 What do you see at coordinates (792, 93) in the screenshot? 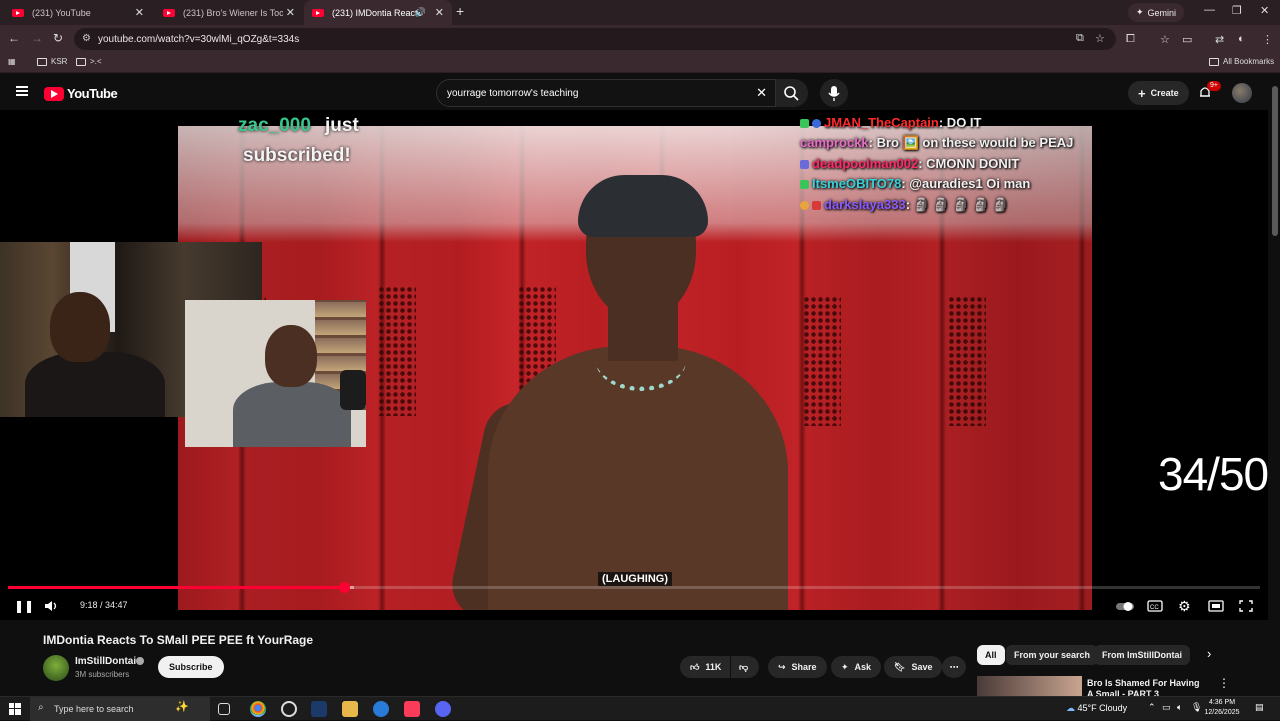
I see `search-button` at bounding box center [792, 93].